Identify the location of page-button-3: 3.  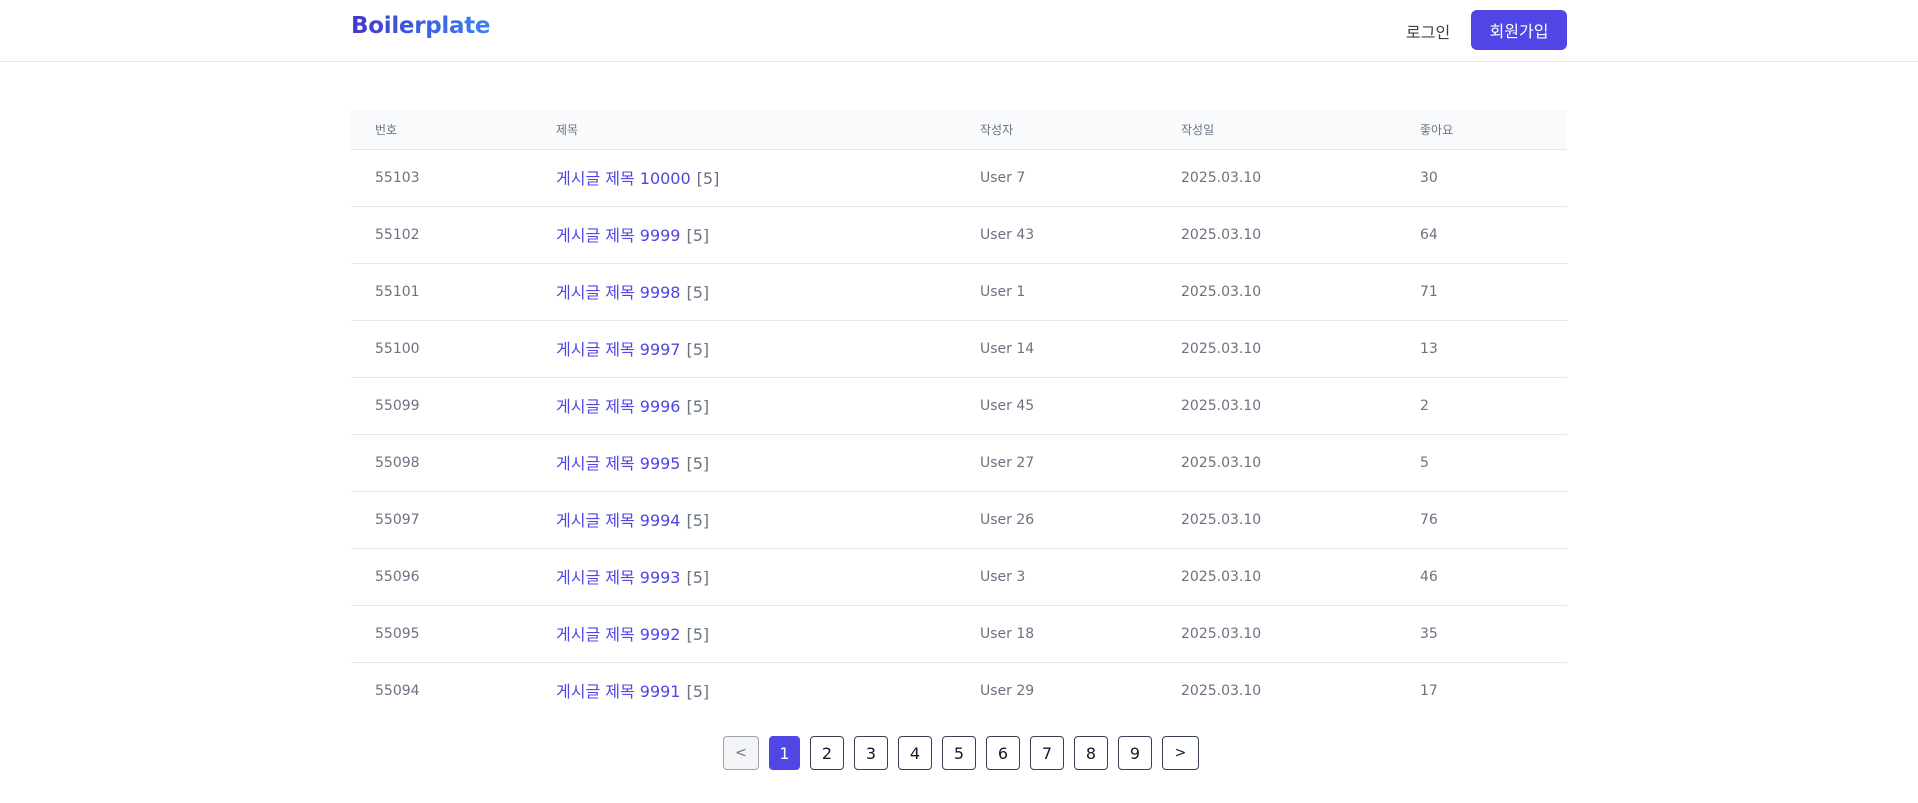
(871, 753).